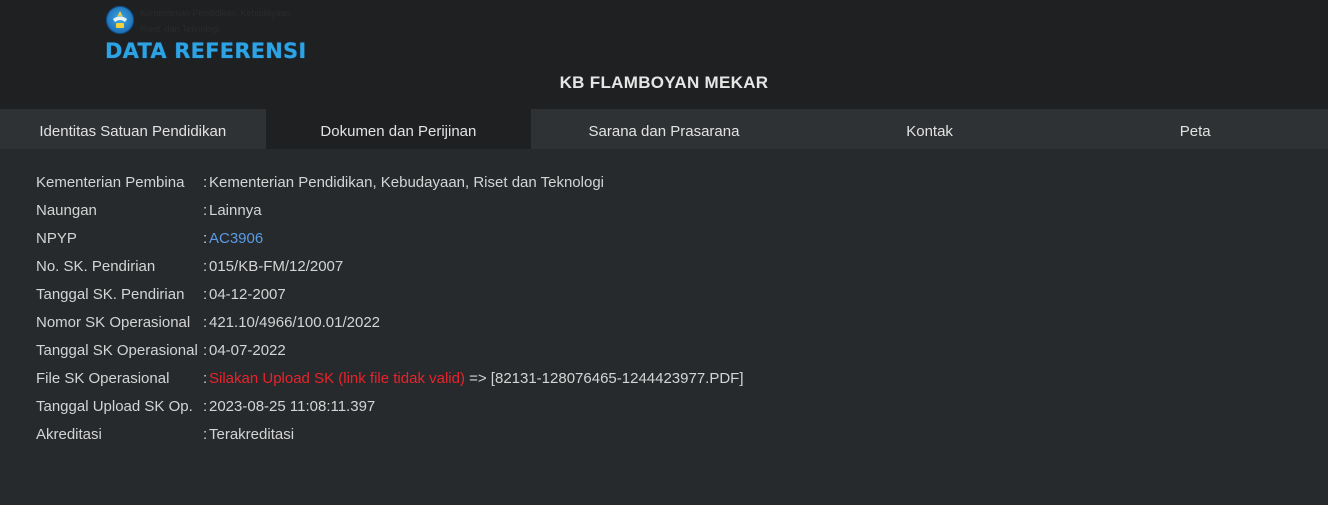 The height and width of the screenshot is (505, 1328). I want to click on tut-wuri-handayani-emblem-icon, so click(120, 20).